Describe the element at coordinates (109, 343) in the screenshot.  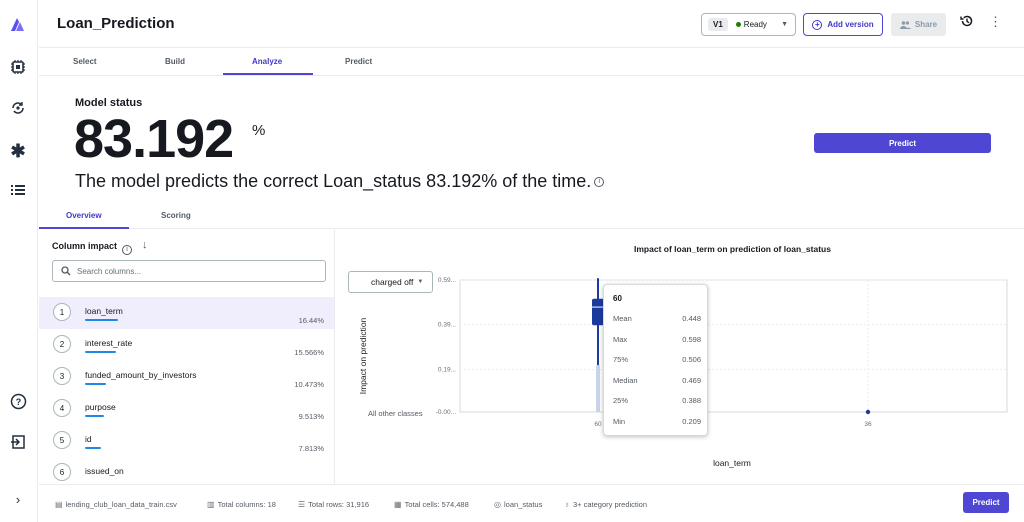
I see `column-name: interest_rate` at that location.